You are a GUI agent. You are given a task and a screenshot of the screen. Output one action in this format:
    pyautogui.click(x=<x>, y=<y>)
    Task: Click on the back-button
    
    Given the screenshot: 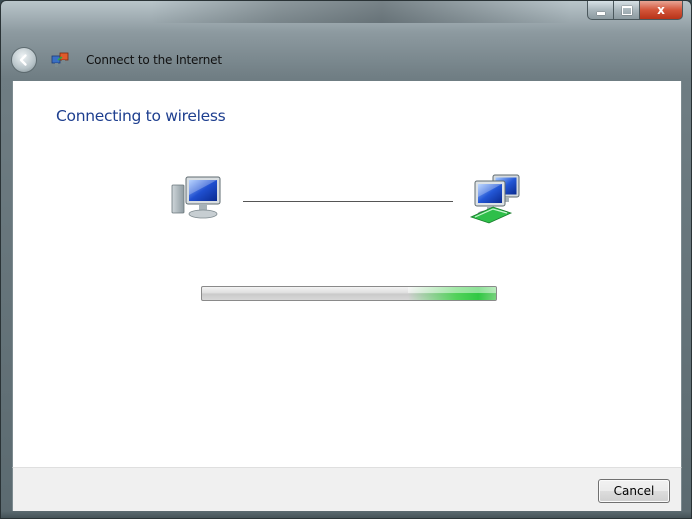 What is the action you would take?
    pyautogui.click(x=24, y=60)
    